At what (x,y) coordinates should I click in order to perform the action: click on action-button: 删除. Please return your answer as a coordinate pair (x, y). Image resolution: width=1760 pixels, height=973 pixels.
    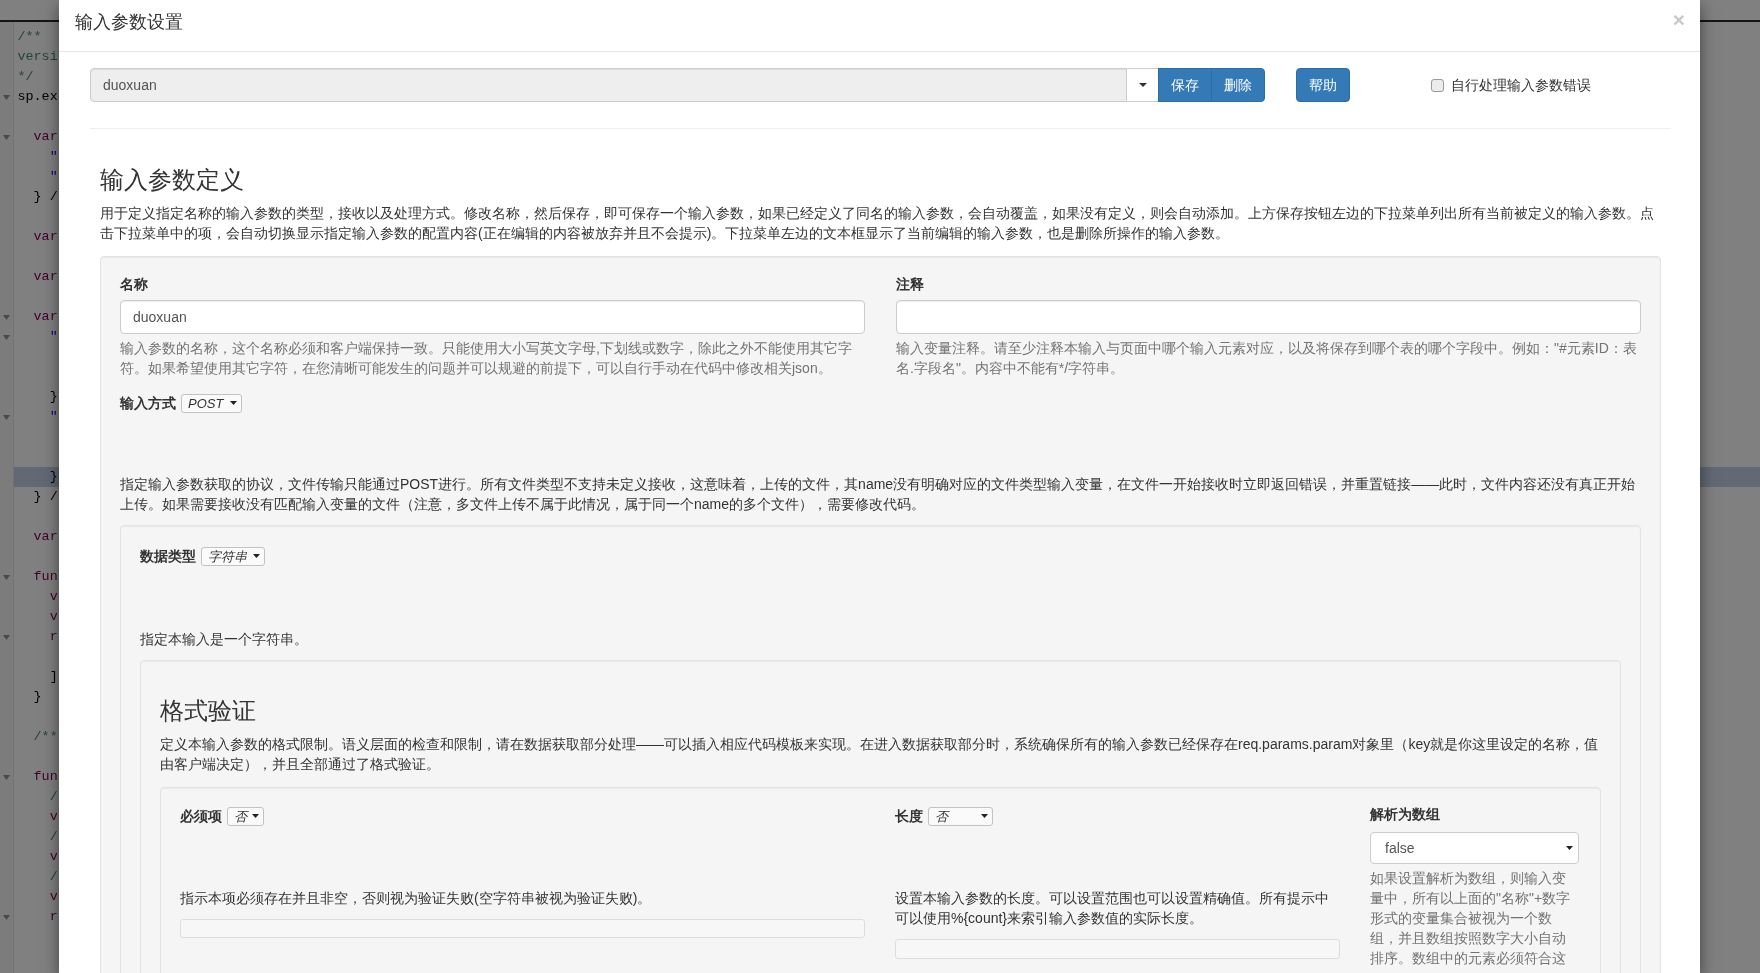
    Looking at the image, I should click on (1238, 85).